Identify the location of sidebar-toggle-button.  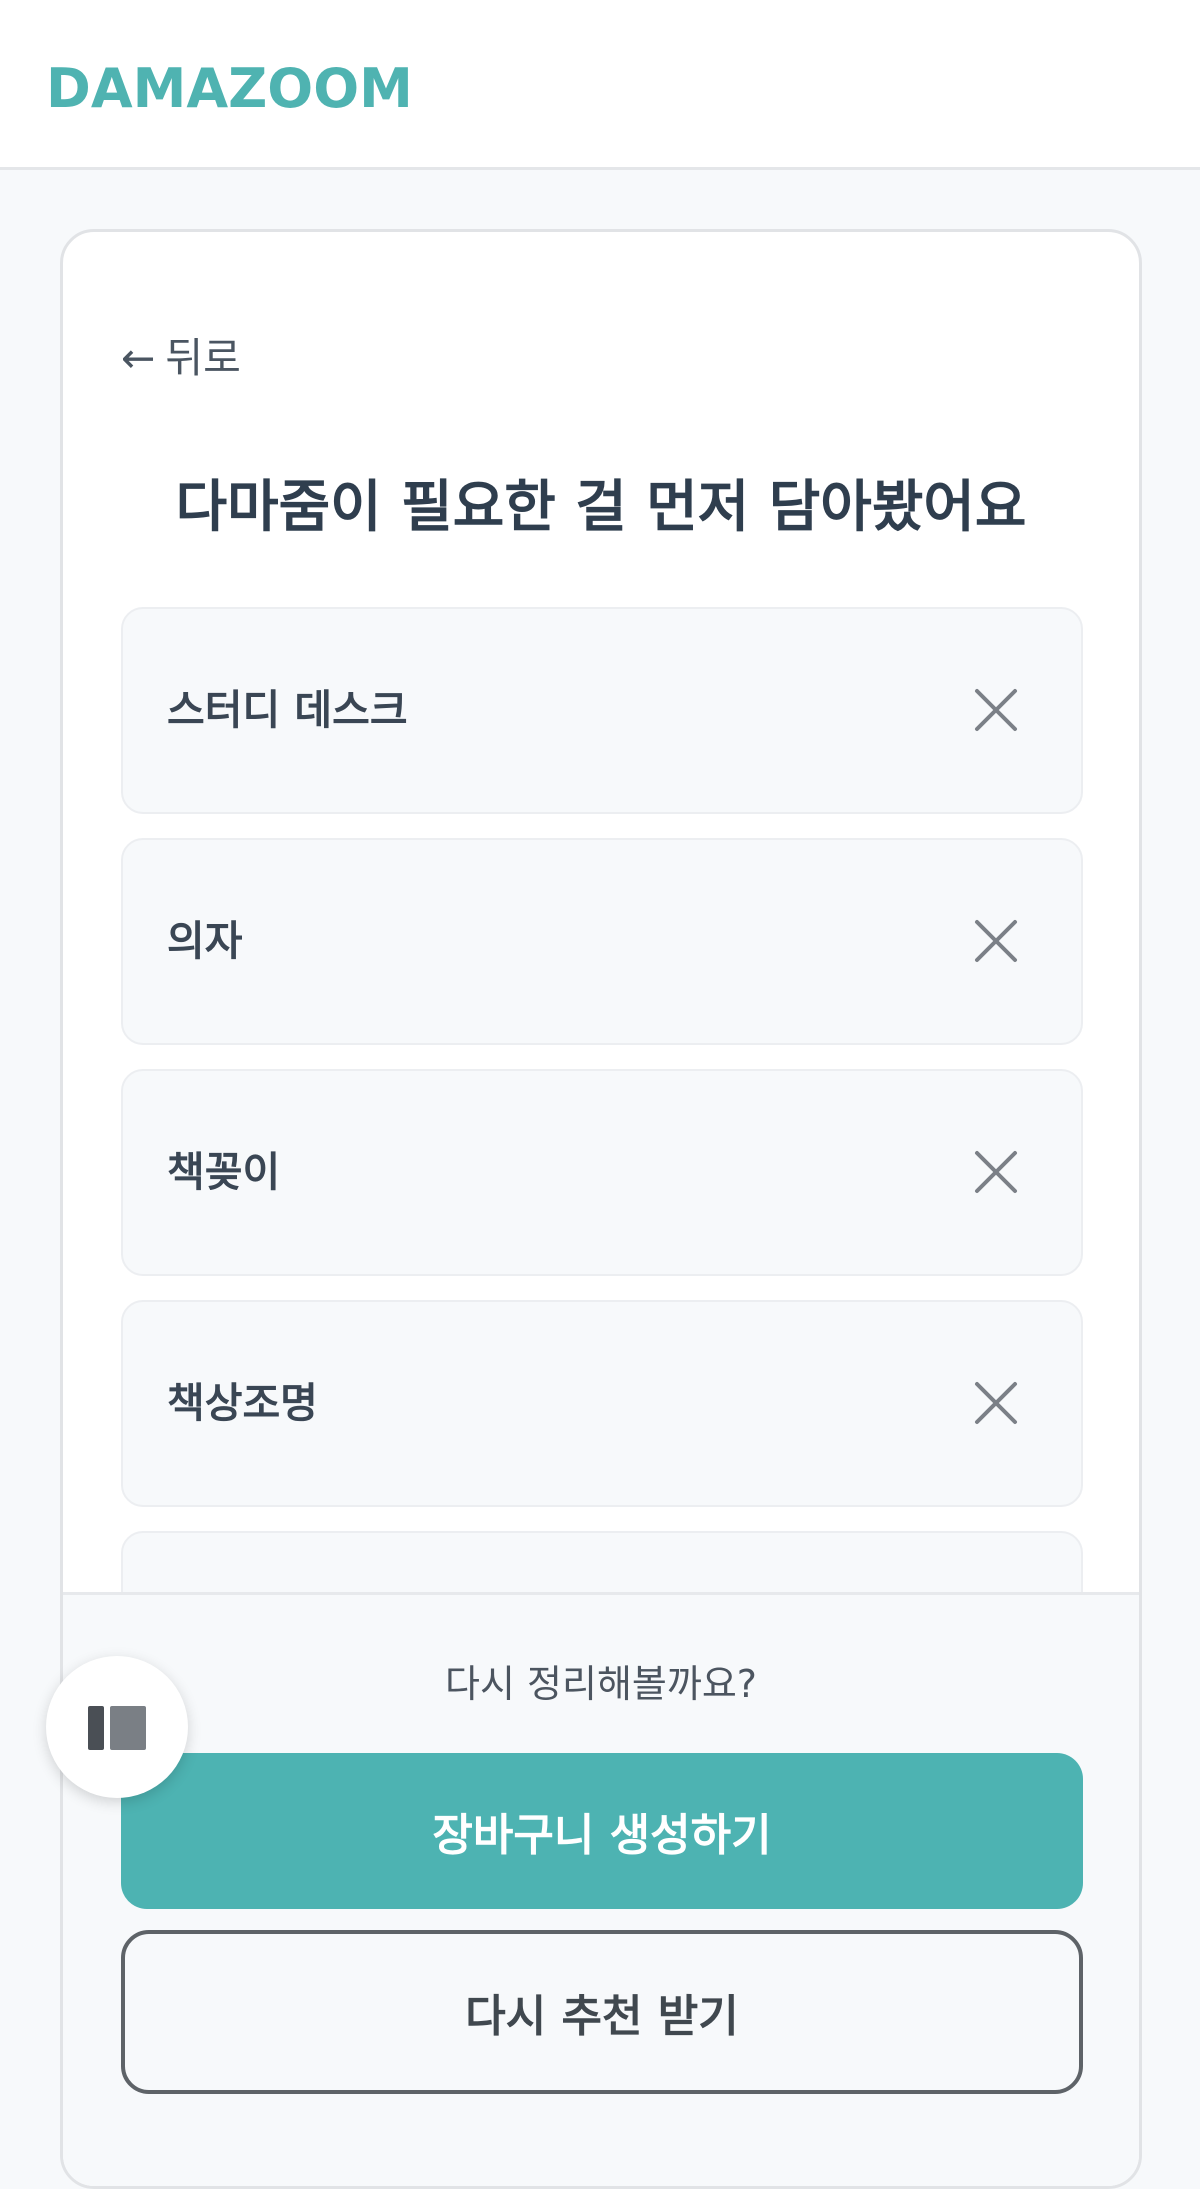
(117, 1727).